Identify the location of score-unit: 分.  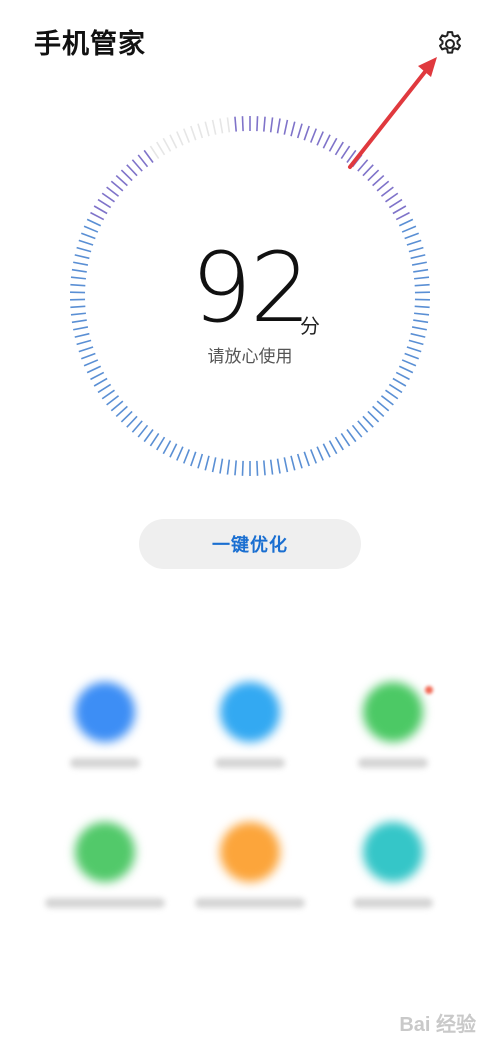
(310, 326).